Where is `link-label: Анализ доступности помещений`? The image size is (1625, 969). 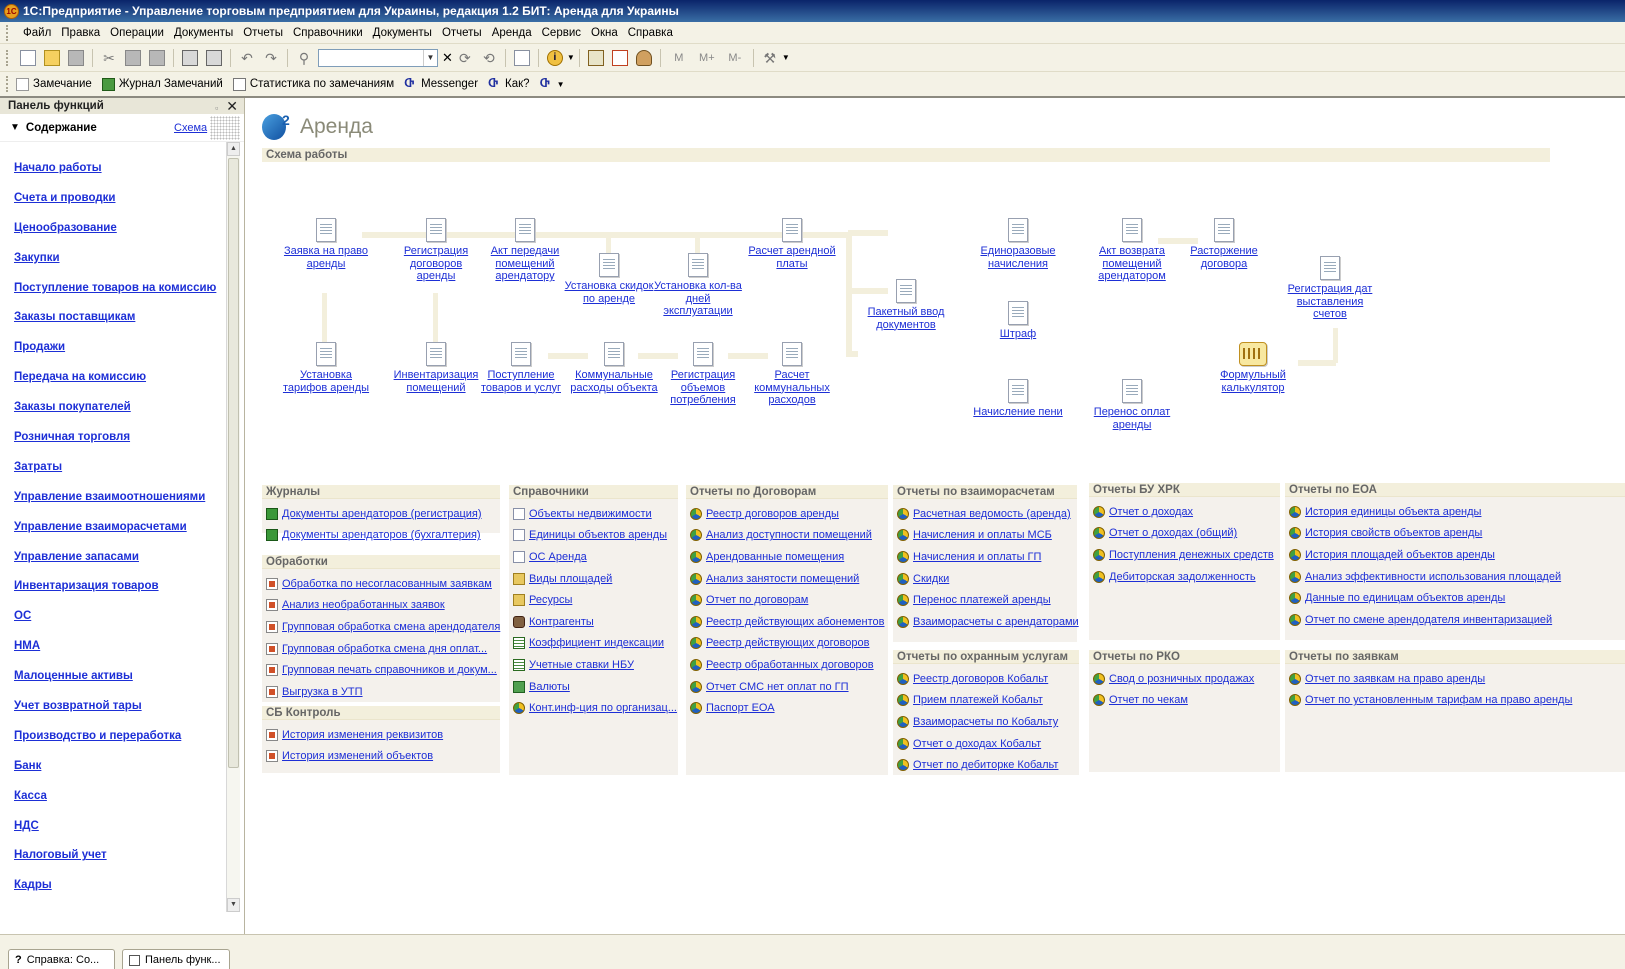 link-label: Анализ доступности помещений is located at coordinates (789, 535).